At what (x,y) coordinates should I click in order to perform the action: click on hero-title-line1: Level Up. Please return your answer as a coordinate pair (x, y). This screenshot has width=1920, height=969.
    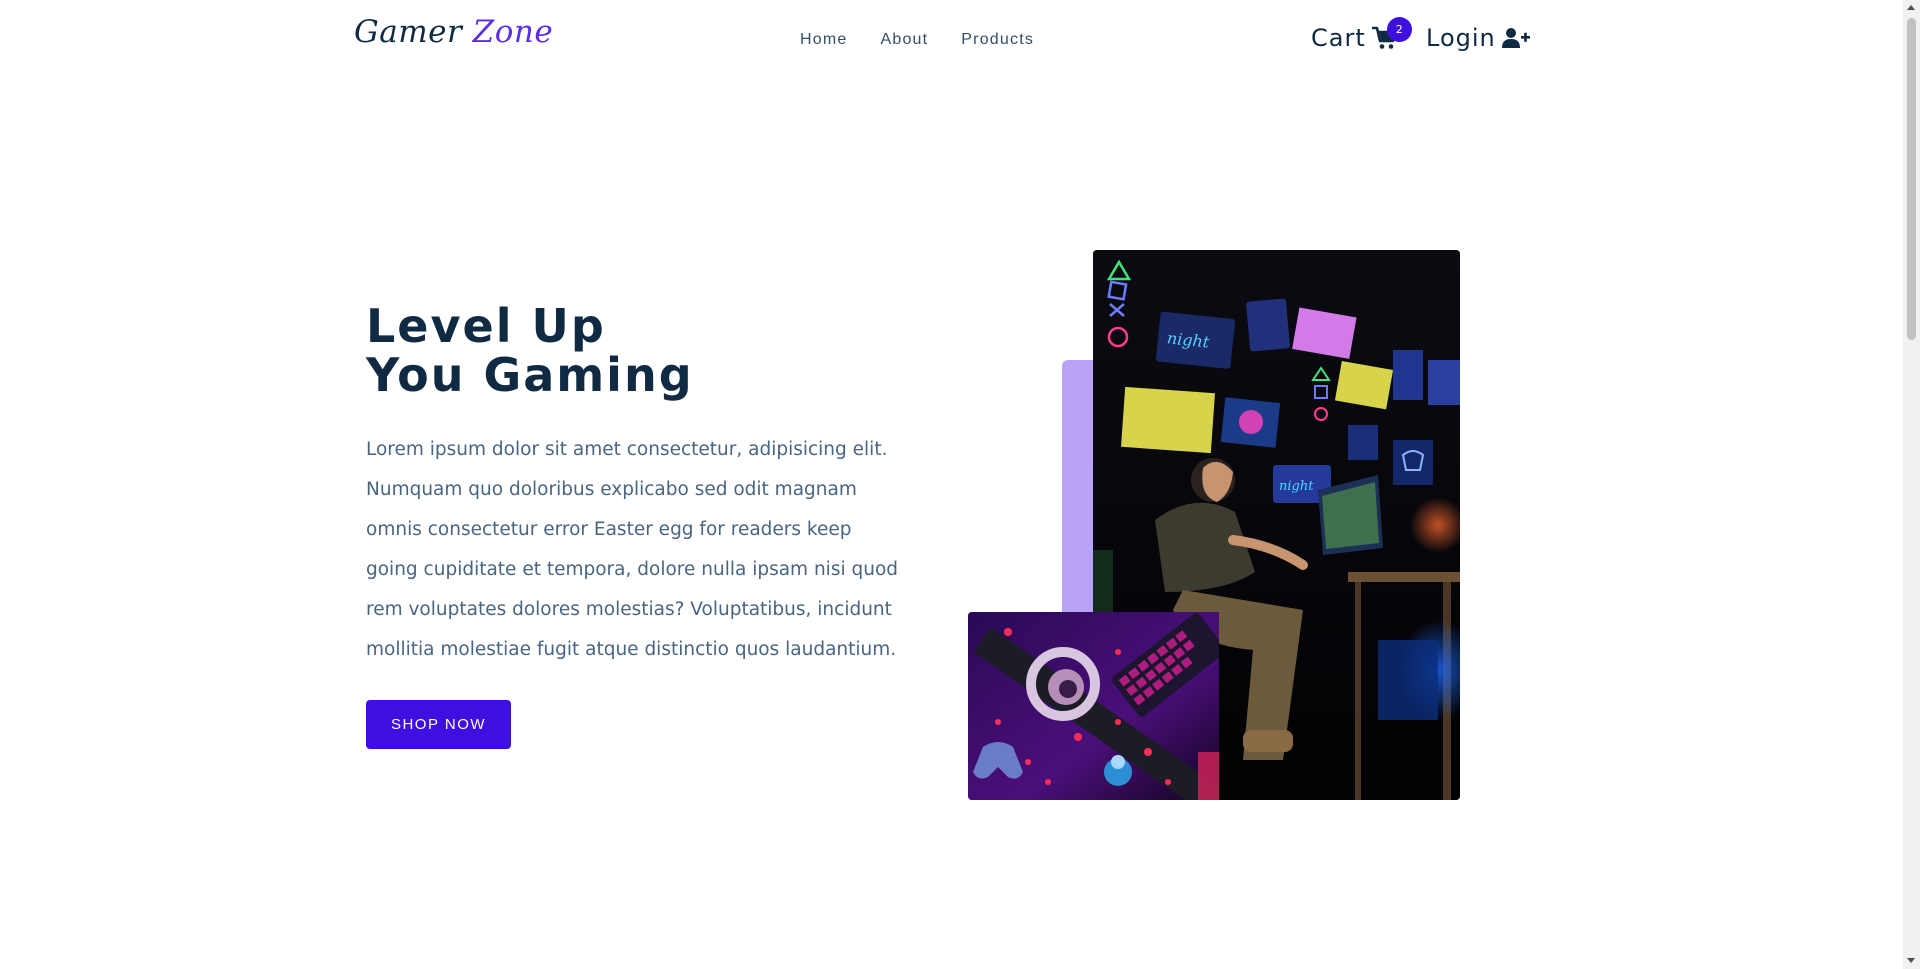
    Looking at the image, I should click on (486, 326).